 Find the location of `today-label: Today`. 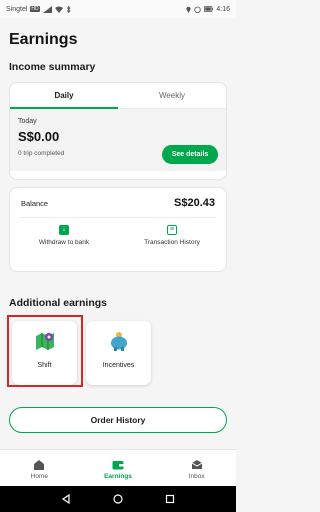

today-label: Today is located at coordinates (27, 121).